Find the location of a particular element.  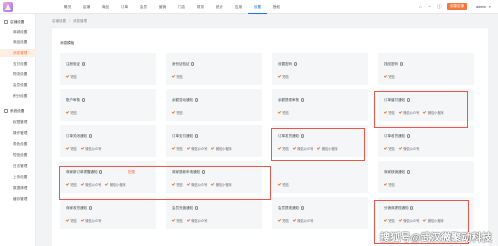

nav-item-active: 设置 is located at coordinates (257, 7).